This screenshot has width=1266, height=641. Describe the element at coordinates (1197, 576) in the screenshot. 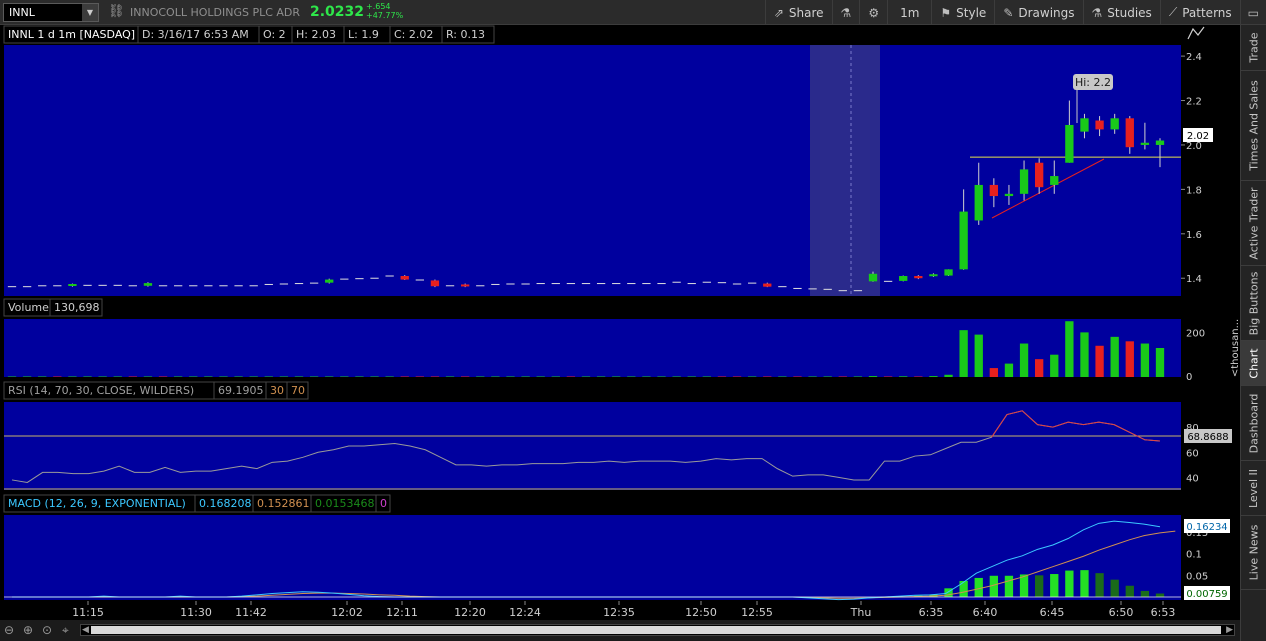

I see `macd-tick-label: 0.05` at that location.